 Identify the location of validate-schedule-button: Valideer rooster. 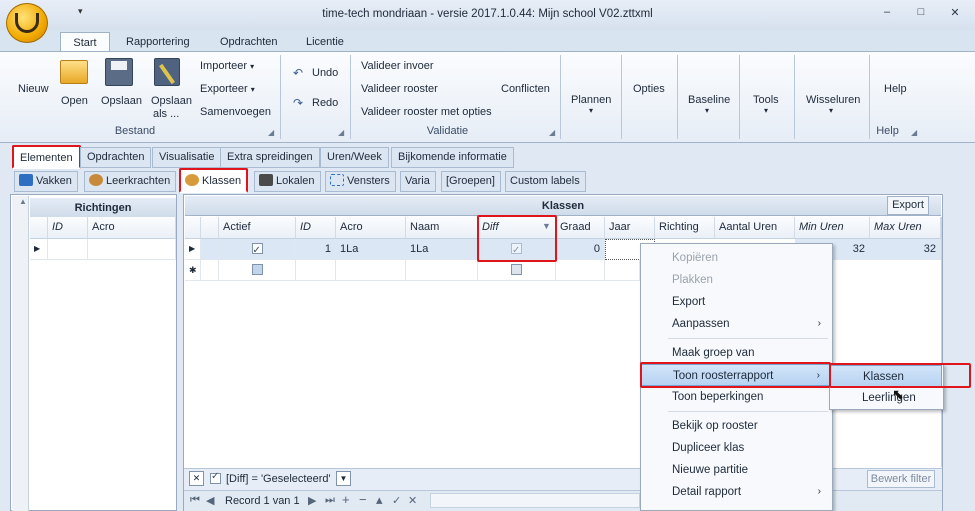
(399, 89).